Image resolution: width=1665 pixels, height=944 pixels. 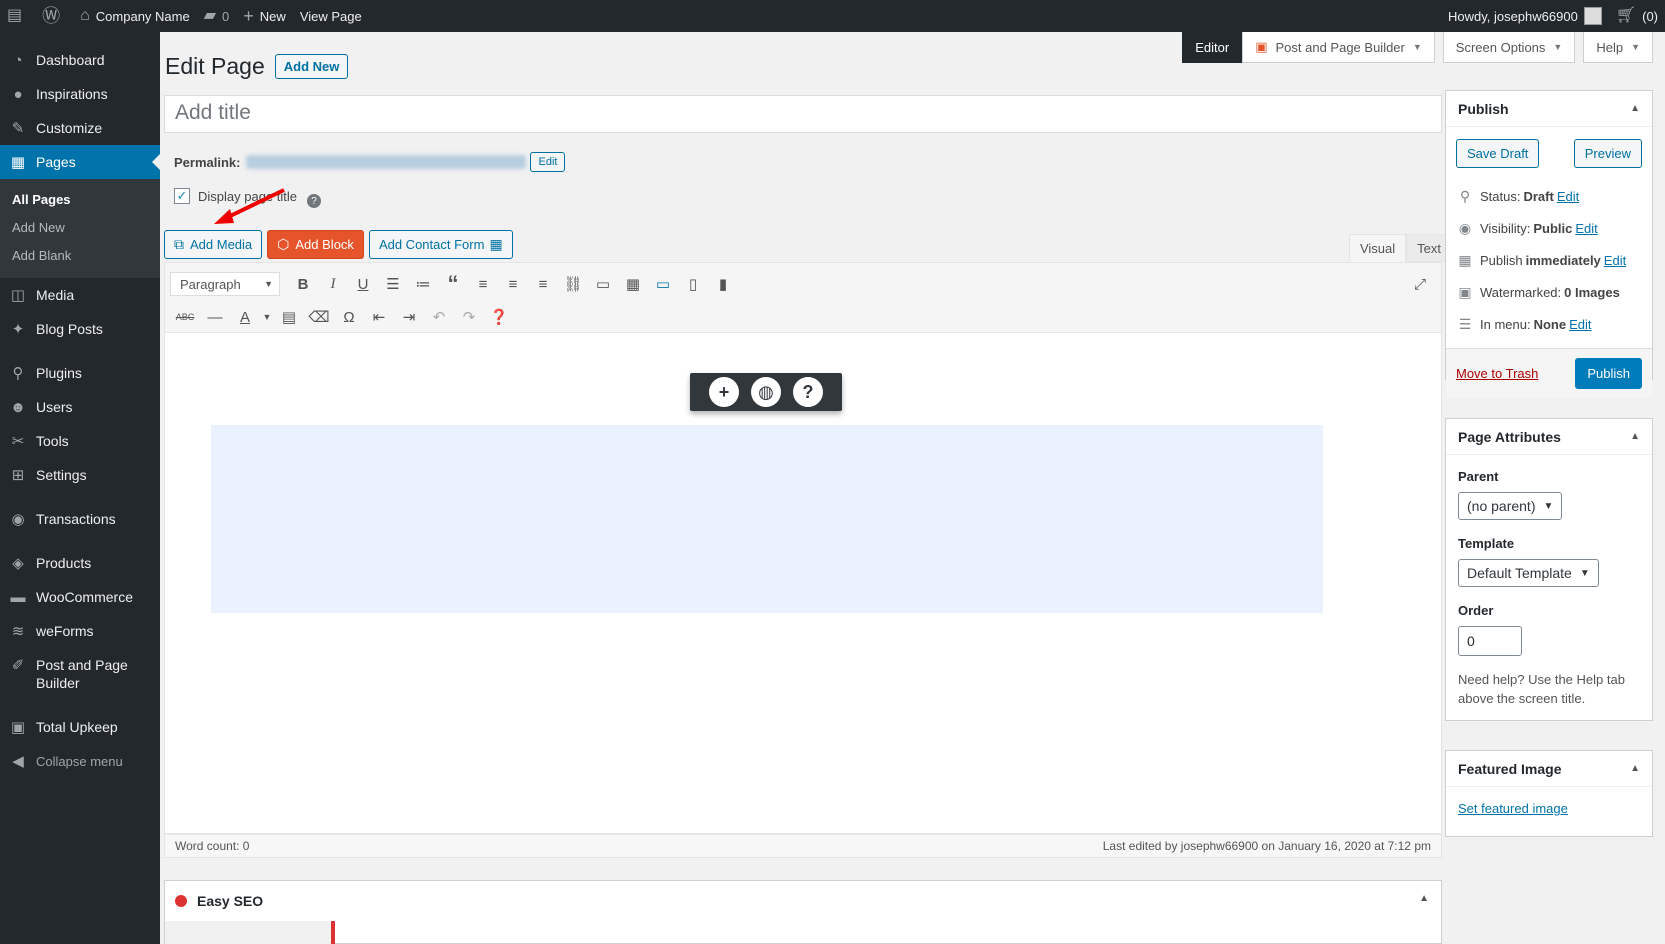 I want to click on sidebar-item-users: ☻ Users, so click(x=80, y=407).